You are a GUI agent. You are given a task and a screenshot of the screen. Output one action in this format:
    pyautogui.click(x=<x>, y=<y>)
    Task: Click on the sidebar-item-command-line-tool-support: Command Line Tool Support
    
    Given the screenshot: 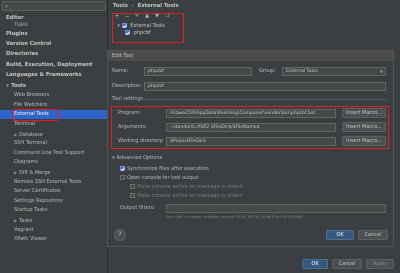 What is the action you would take?
    pyautogui.click(x=49, y=153)
    